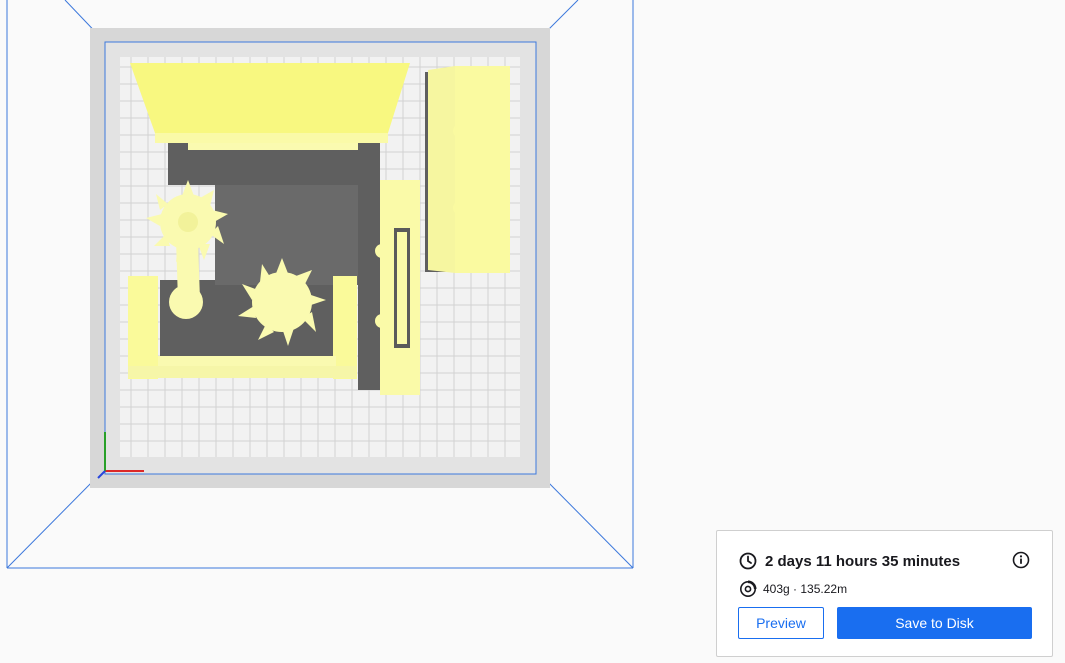  I want to click on preview-button: Preview, so click(781, 623).